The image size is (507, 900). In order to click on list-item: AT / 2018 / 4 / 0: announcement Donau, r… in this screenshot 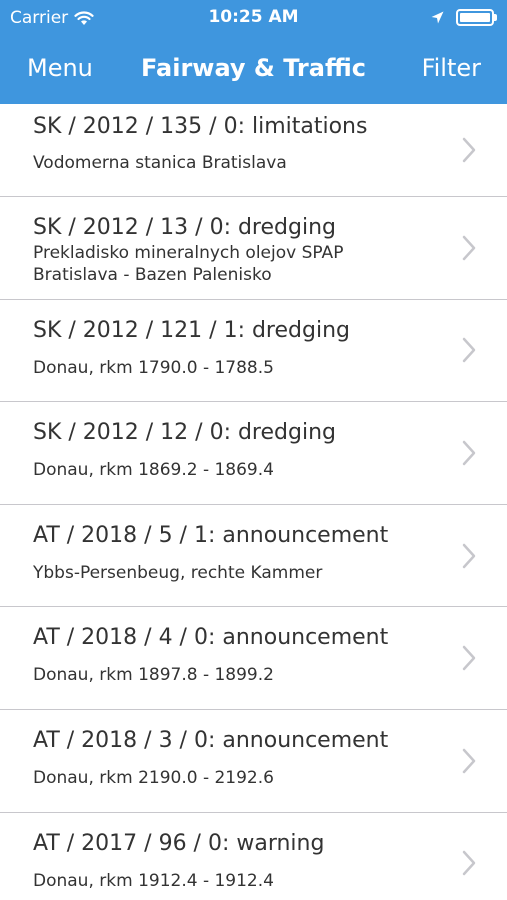, I will do `click(253, 658)`.